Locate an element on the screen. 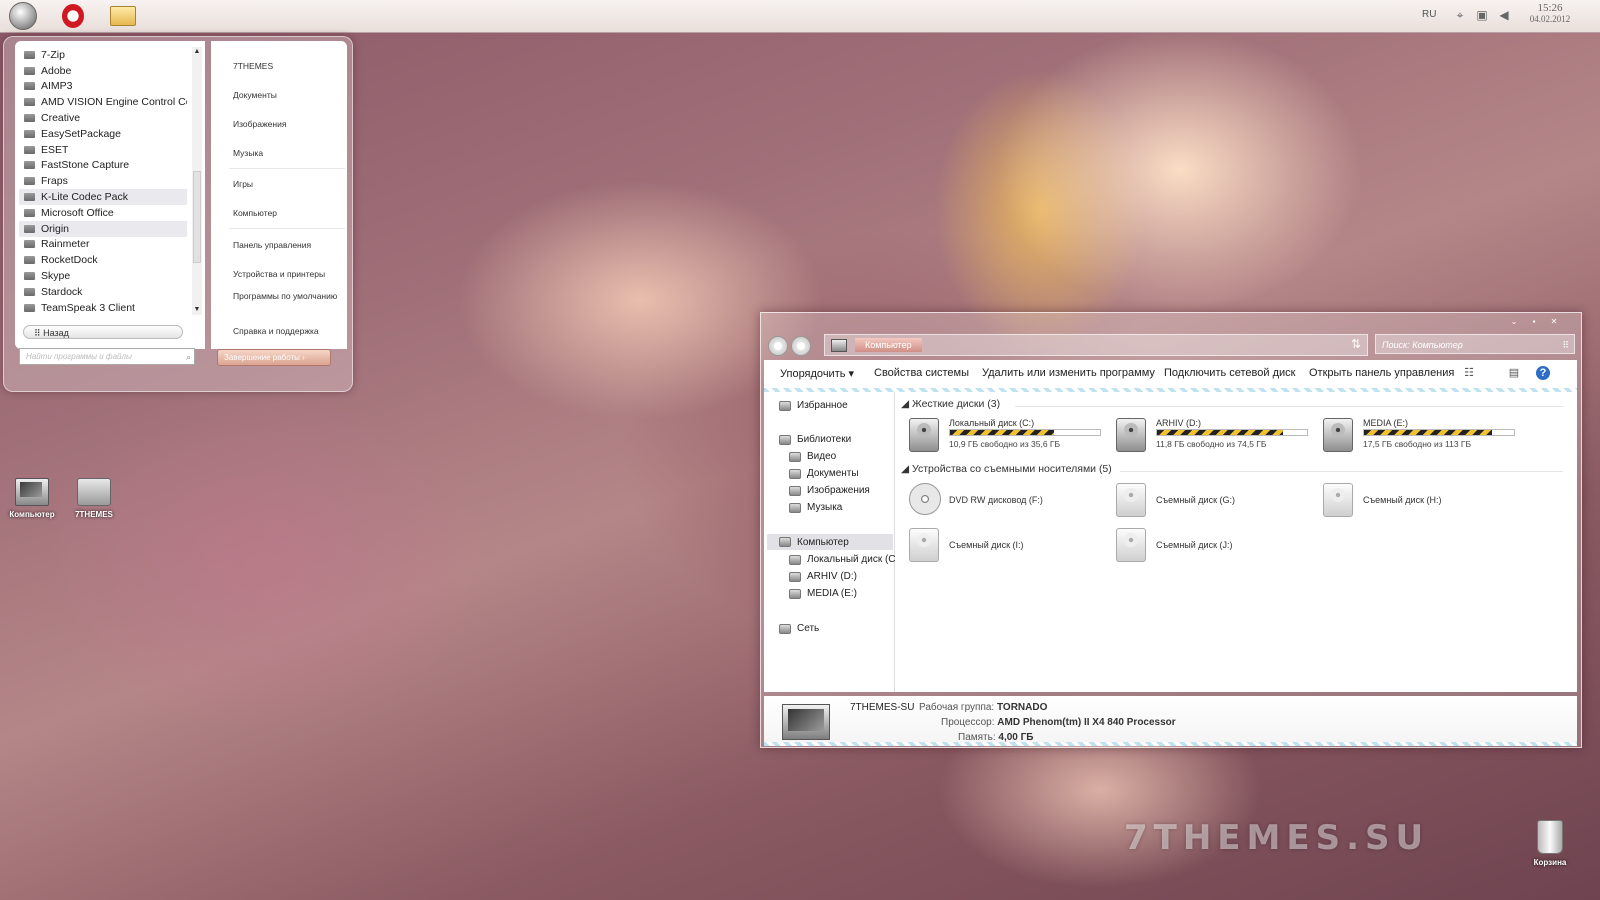  action-center-icon: ⌖ is located at coordinates (1460, 15).